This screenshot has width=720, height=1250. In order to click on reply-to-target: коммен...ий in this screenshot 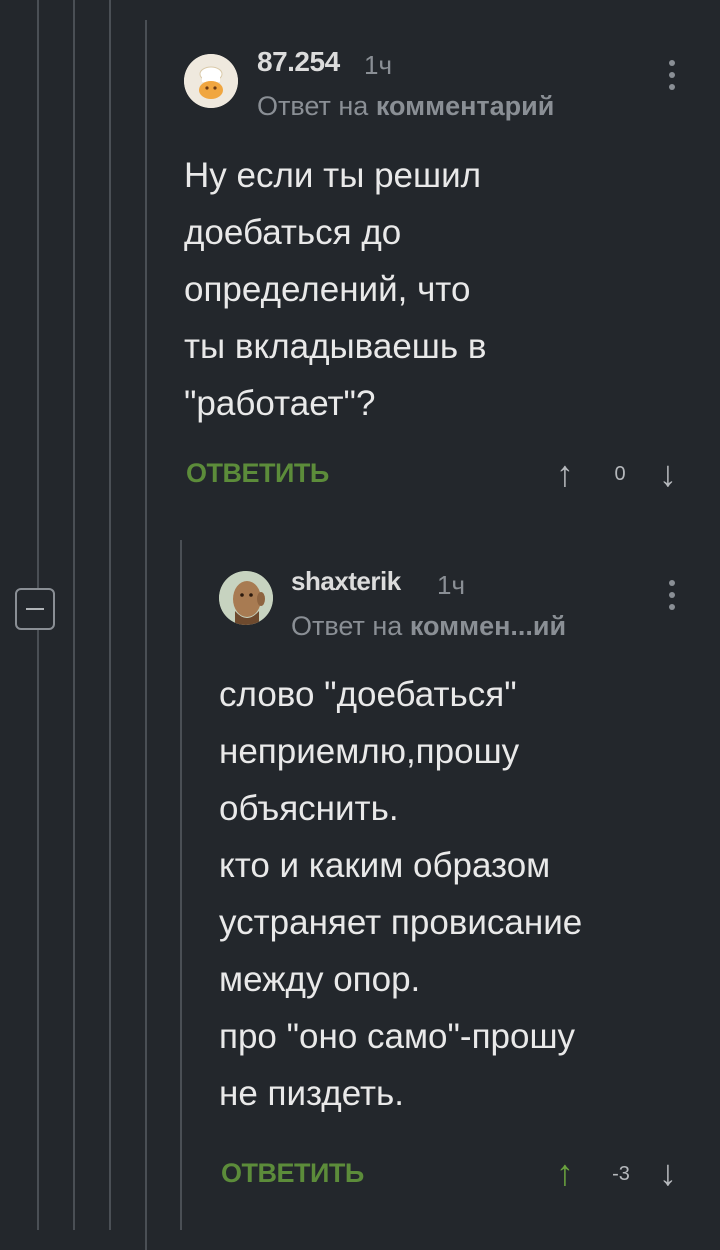, I will do `click(488, 626)`.